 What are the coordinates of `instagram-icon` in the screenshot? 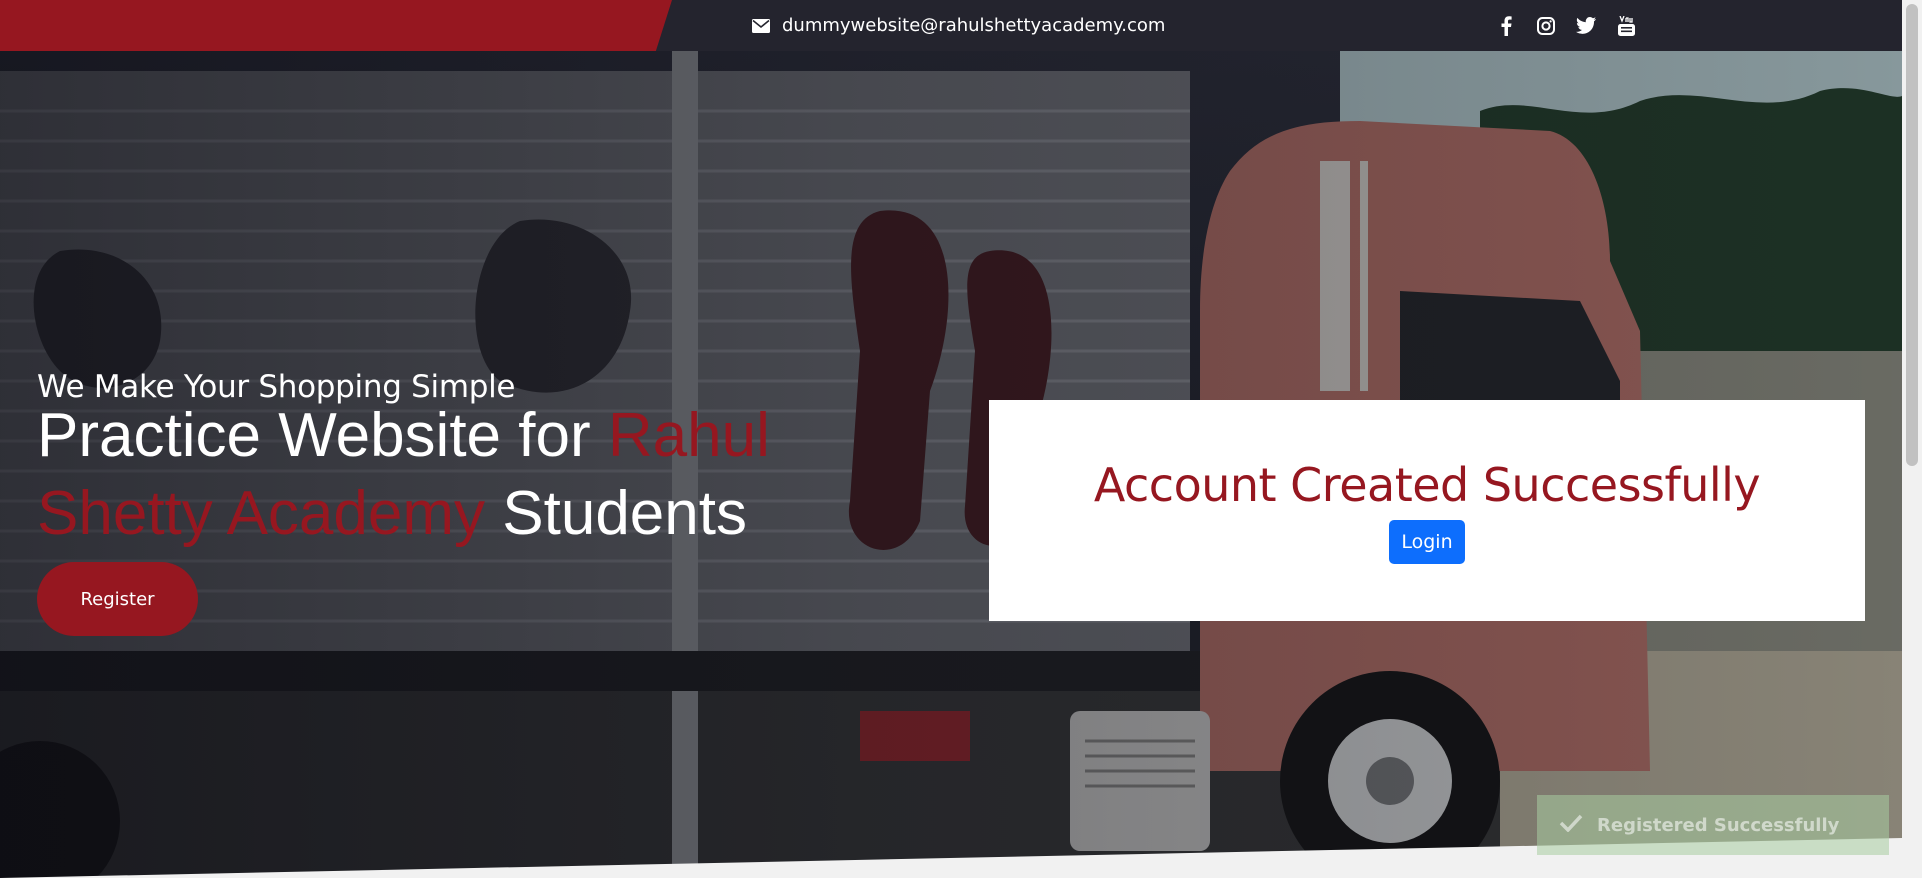 It's located at (1546, 26).